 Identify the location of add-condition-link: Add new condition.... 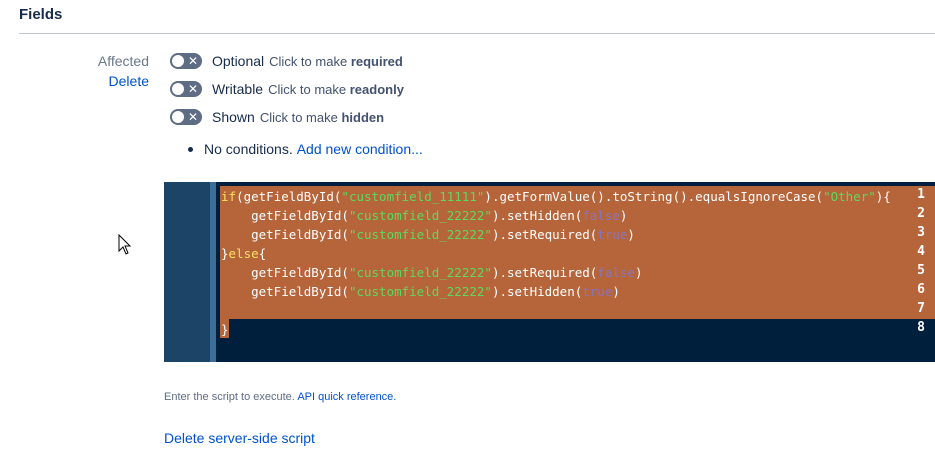
(360, 149).